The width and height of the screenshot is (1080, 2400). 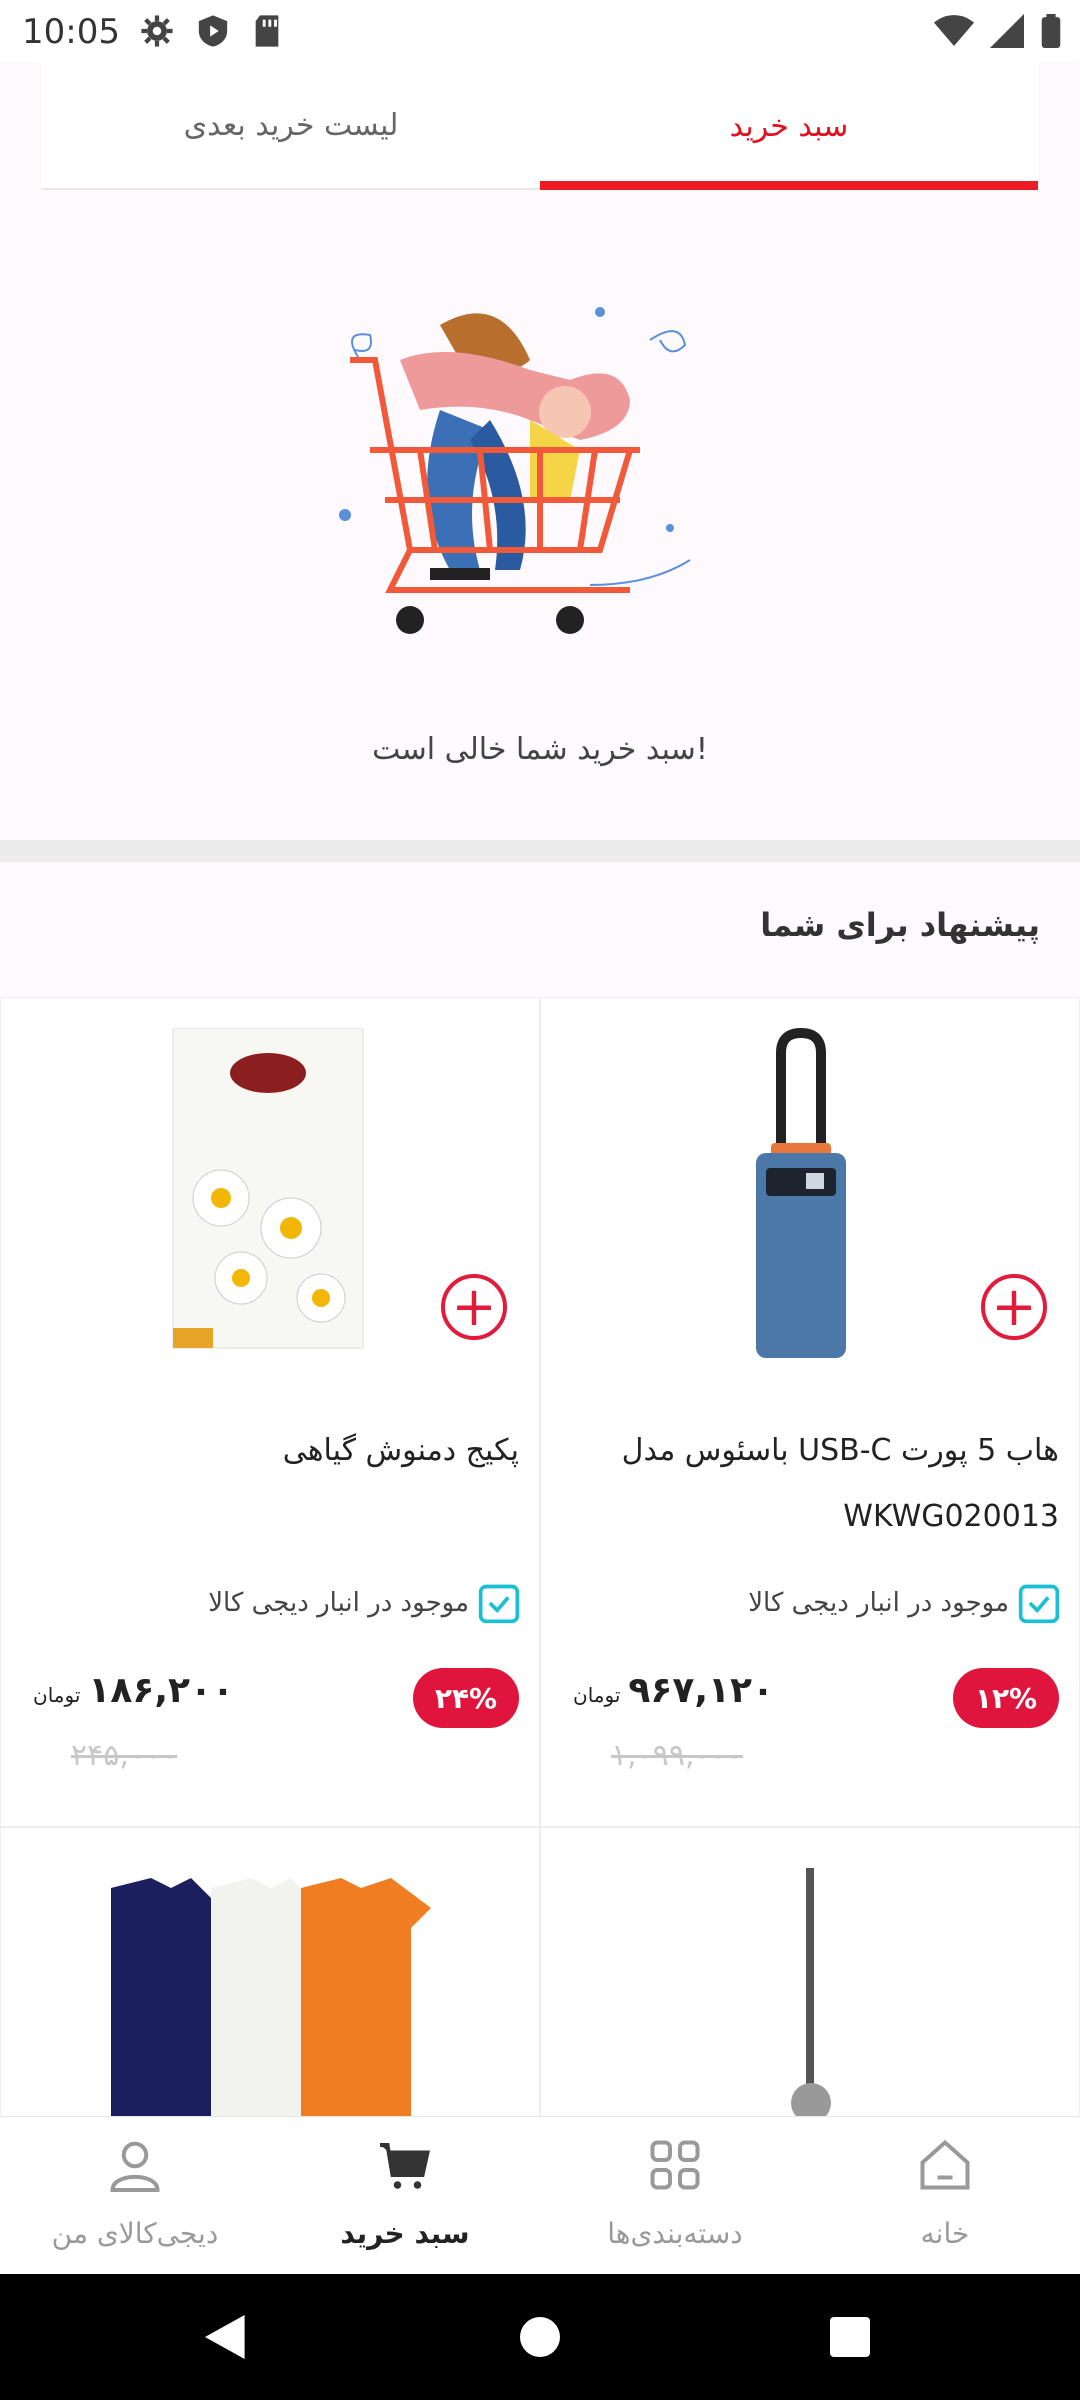 I want to click on product-title: پکیج دمنوش گیاهی, so click(x=400, y=1450).